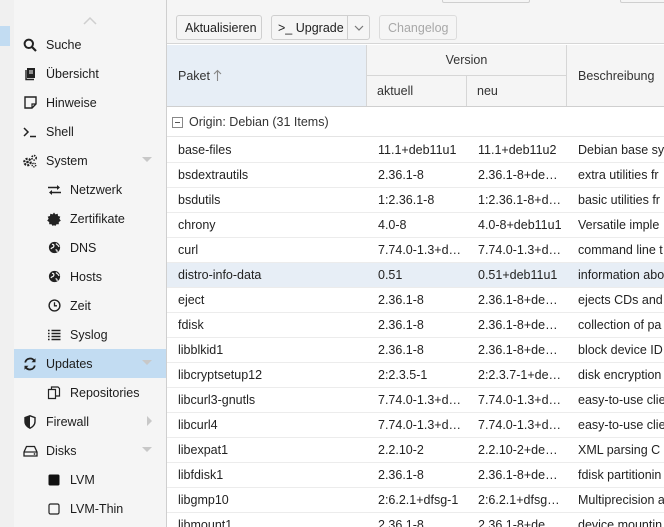 The image size is (664, 527). I want to click on grid-header: Paket Version aktuell neu Beschreibung, so click(415, 76).